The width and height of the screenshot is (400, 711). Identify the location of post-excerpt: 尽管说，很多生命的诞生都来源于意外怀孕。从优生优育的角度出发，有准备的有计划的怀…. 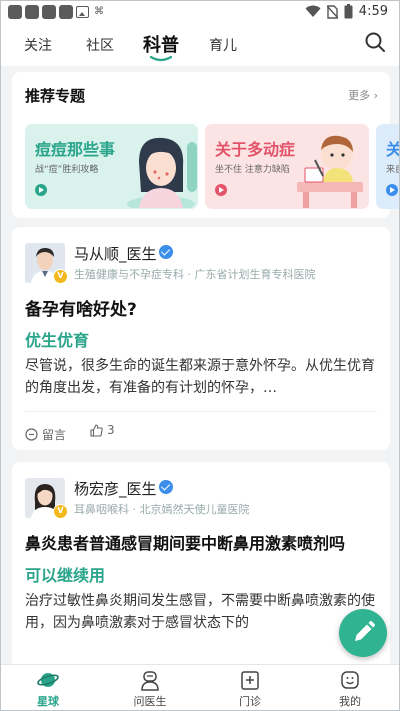
(201, 377).